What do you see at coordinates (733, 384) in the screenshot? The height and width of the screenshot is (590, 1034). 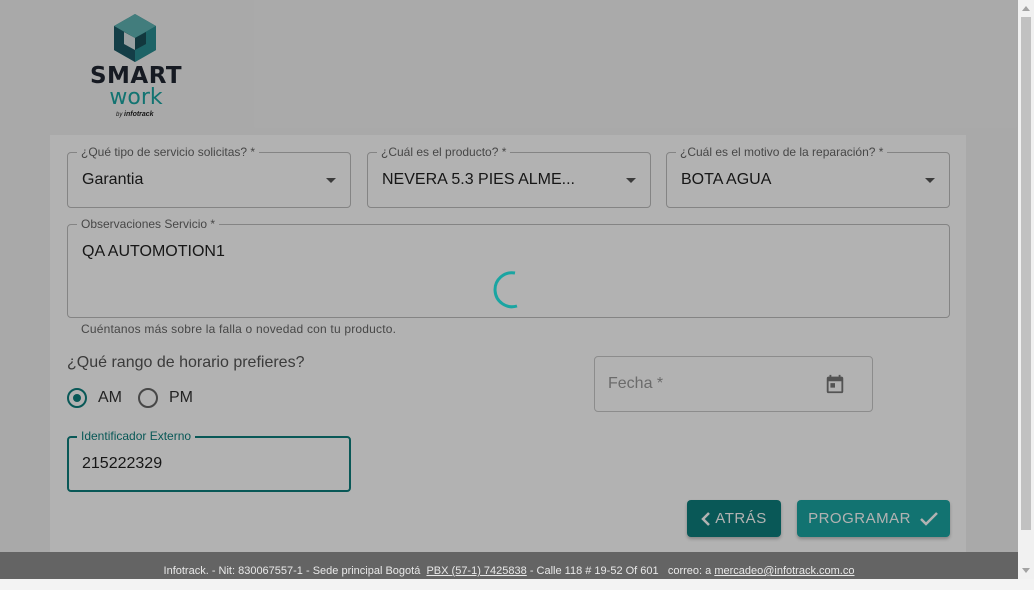 I see `date-field: Fecha *` at bounding box center [733, 384].